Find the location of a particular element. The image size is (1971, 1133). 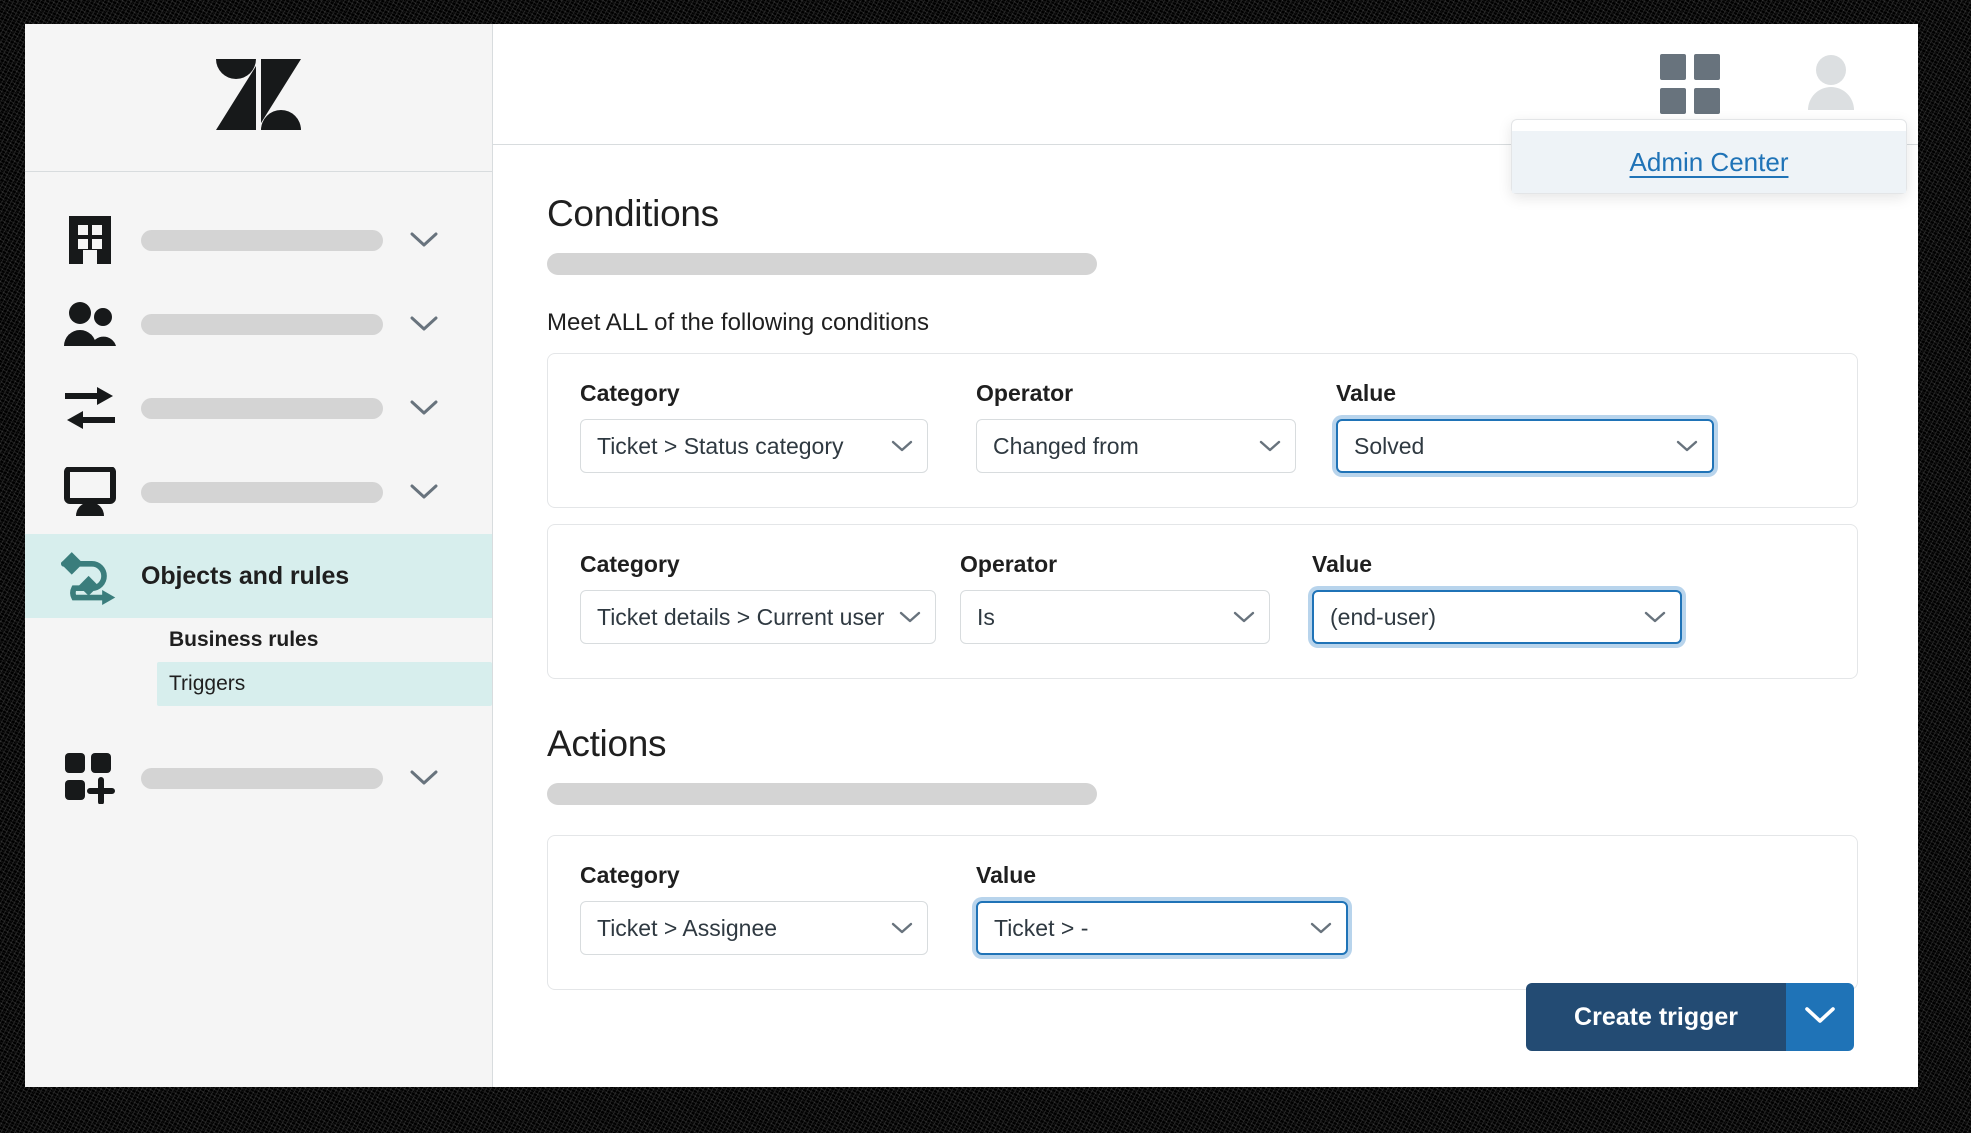

apps-grid-icon is located at coordinates (1690, 84).